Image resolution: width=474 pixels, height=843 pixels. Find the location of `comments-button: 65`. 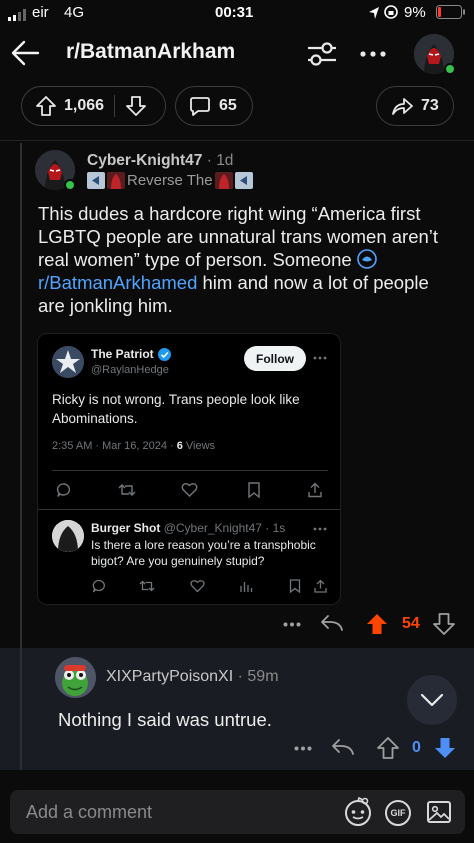

comments-button: 65 is located at coordinates (214, 106).